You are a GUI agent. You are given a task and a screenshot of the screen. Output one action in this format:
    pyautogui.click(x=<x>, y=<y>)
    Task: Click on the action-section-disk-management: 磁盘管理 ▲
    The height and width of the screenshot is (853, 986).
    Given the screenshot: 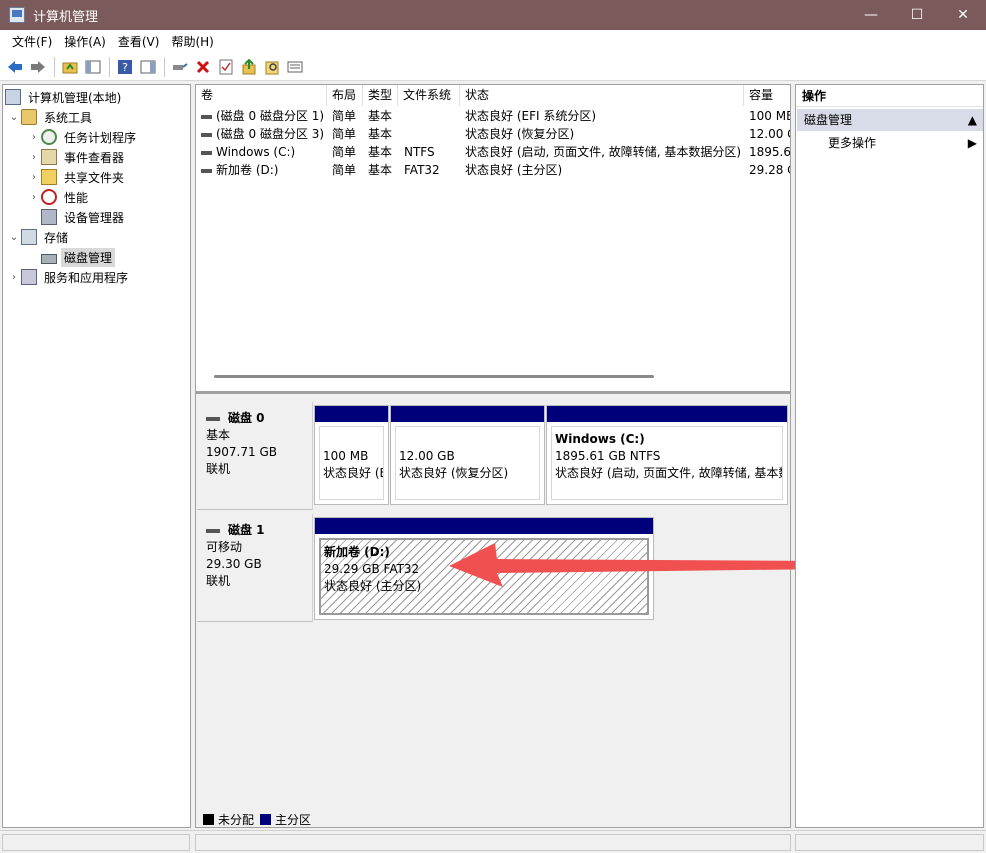 What is the action you would take?
    pyautogui.click(x=890, y=120)
    